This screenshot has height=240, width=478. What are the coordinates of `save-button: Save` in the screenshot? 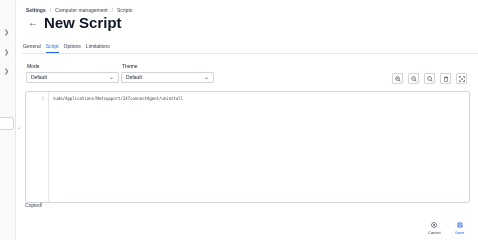 It's located at (459, 228).